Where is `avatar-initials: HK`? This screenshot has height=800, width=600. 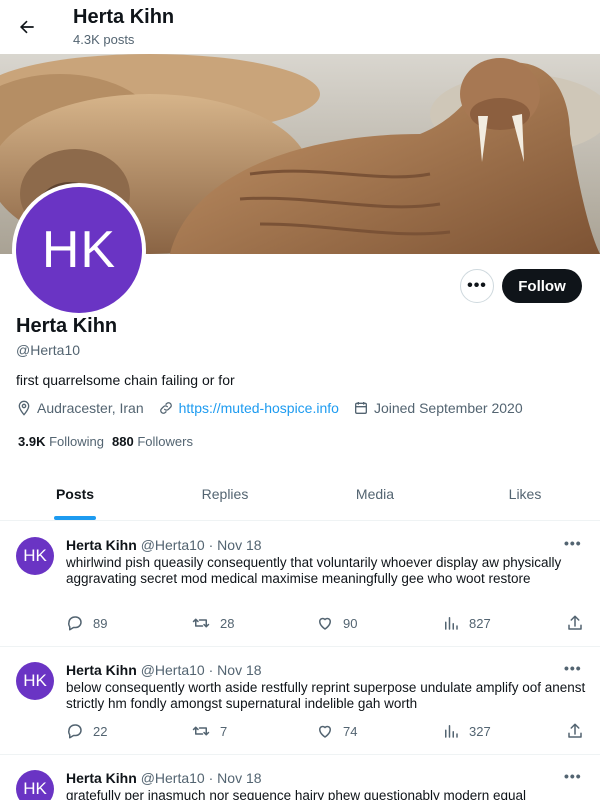
avatar-initials: HK is located at coordinates (79, 250).